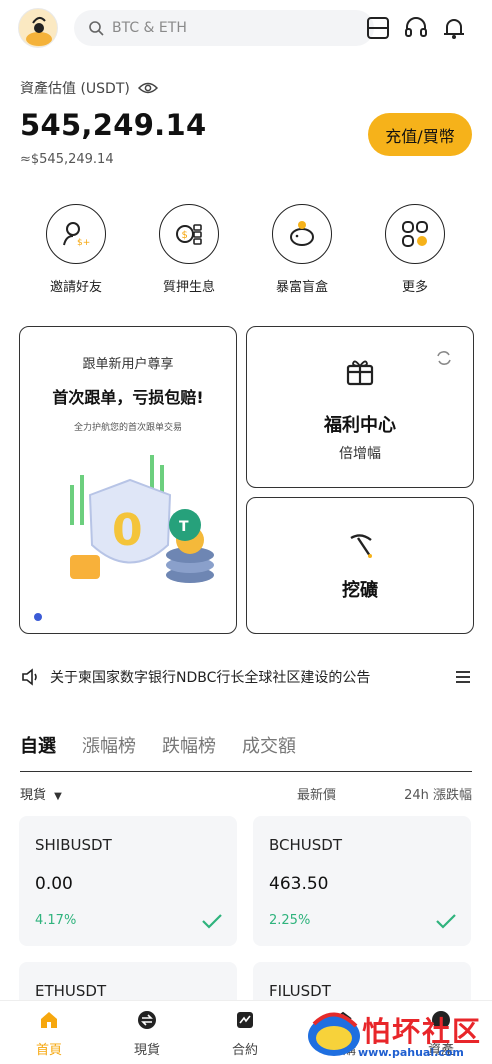 The height and width of the screenshot is (1064, 492). Describe the element at coordinates (54, 884) in the screenshot. I see `ticker-price: 0.00` at that location.